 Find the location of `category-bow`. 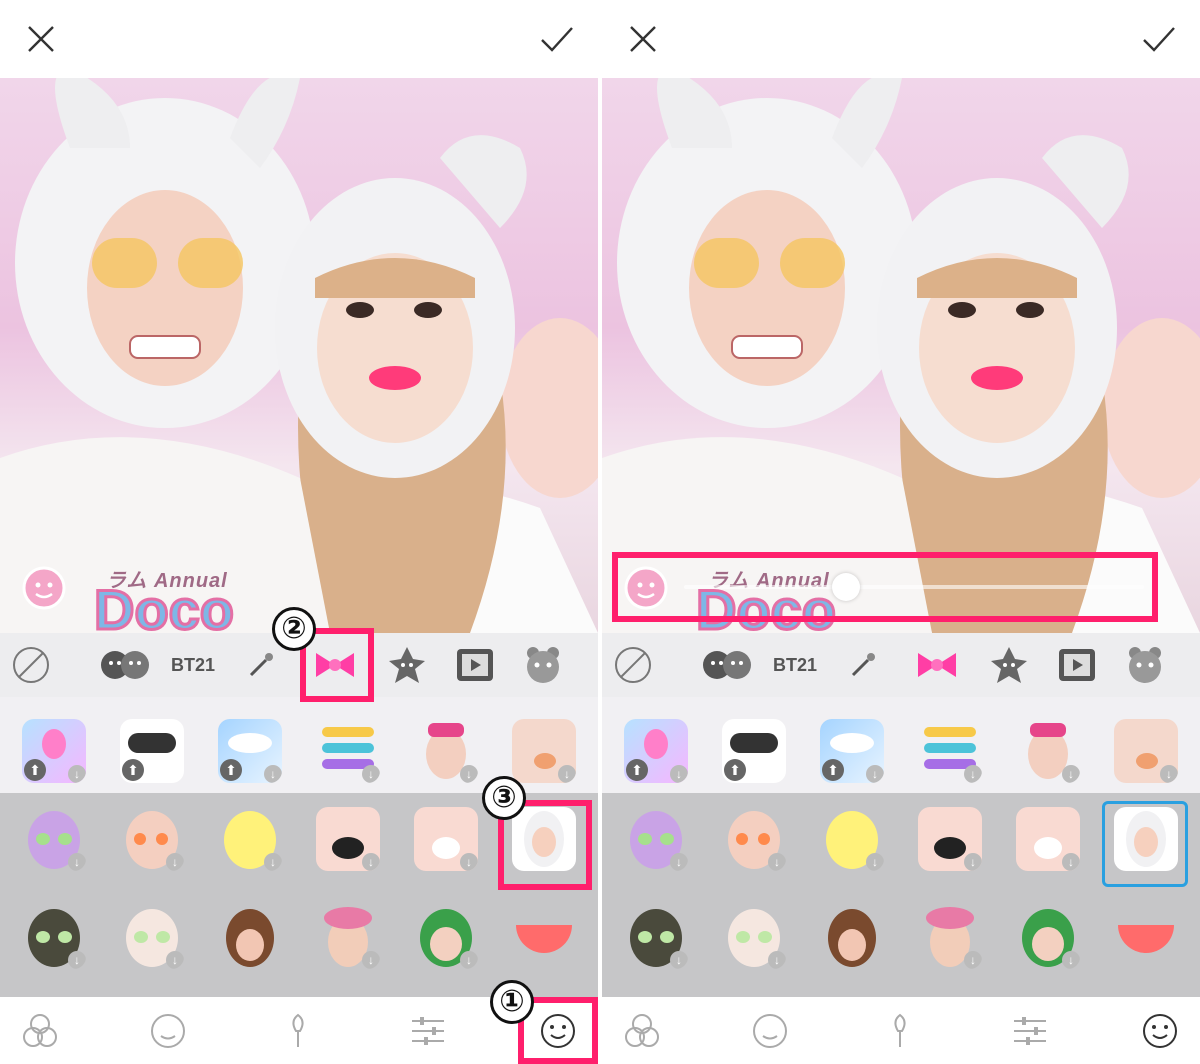

category-bow is located at coordinates (937, 665).